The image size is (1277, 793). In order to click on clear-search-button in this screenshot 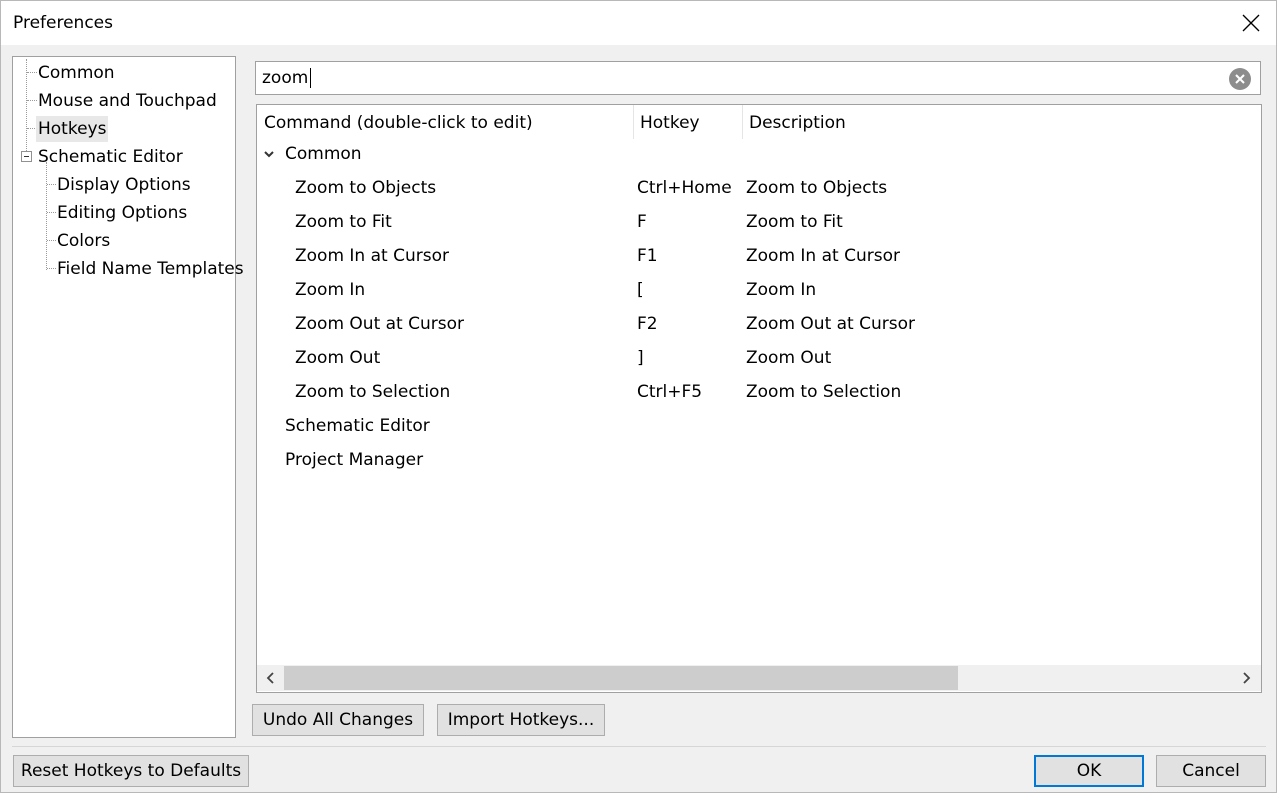, I will do `click(1240, 79)`.